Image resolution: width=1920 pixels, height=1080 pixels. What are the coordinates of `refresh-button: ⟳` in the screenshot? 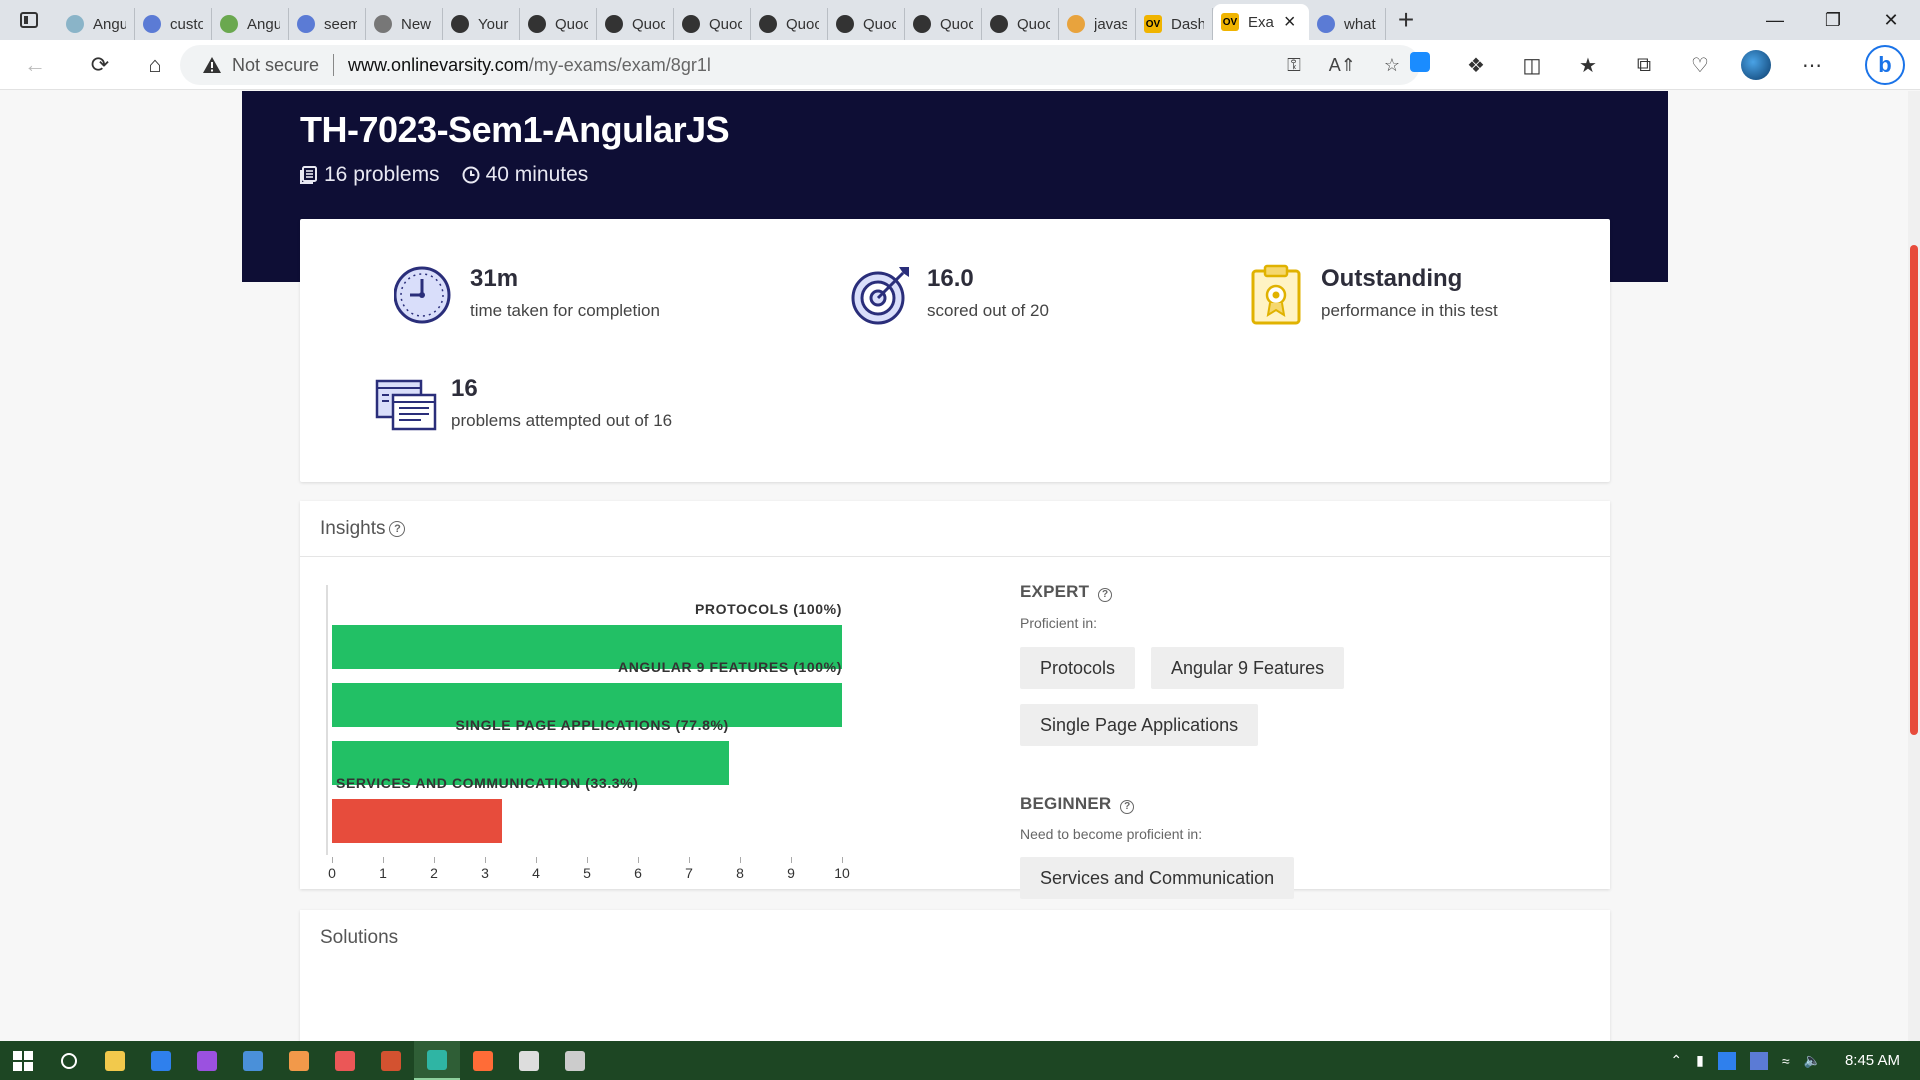 It's located at (100, 65).